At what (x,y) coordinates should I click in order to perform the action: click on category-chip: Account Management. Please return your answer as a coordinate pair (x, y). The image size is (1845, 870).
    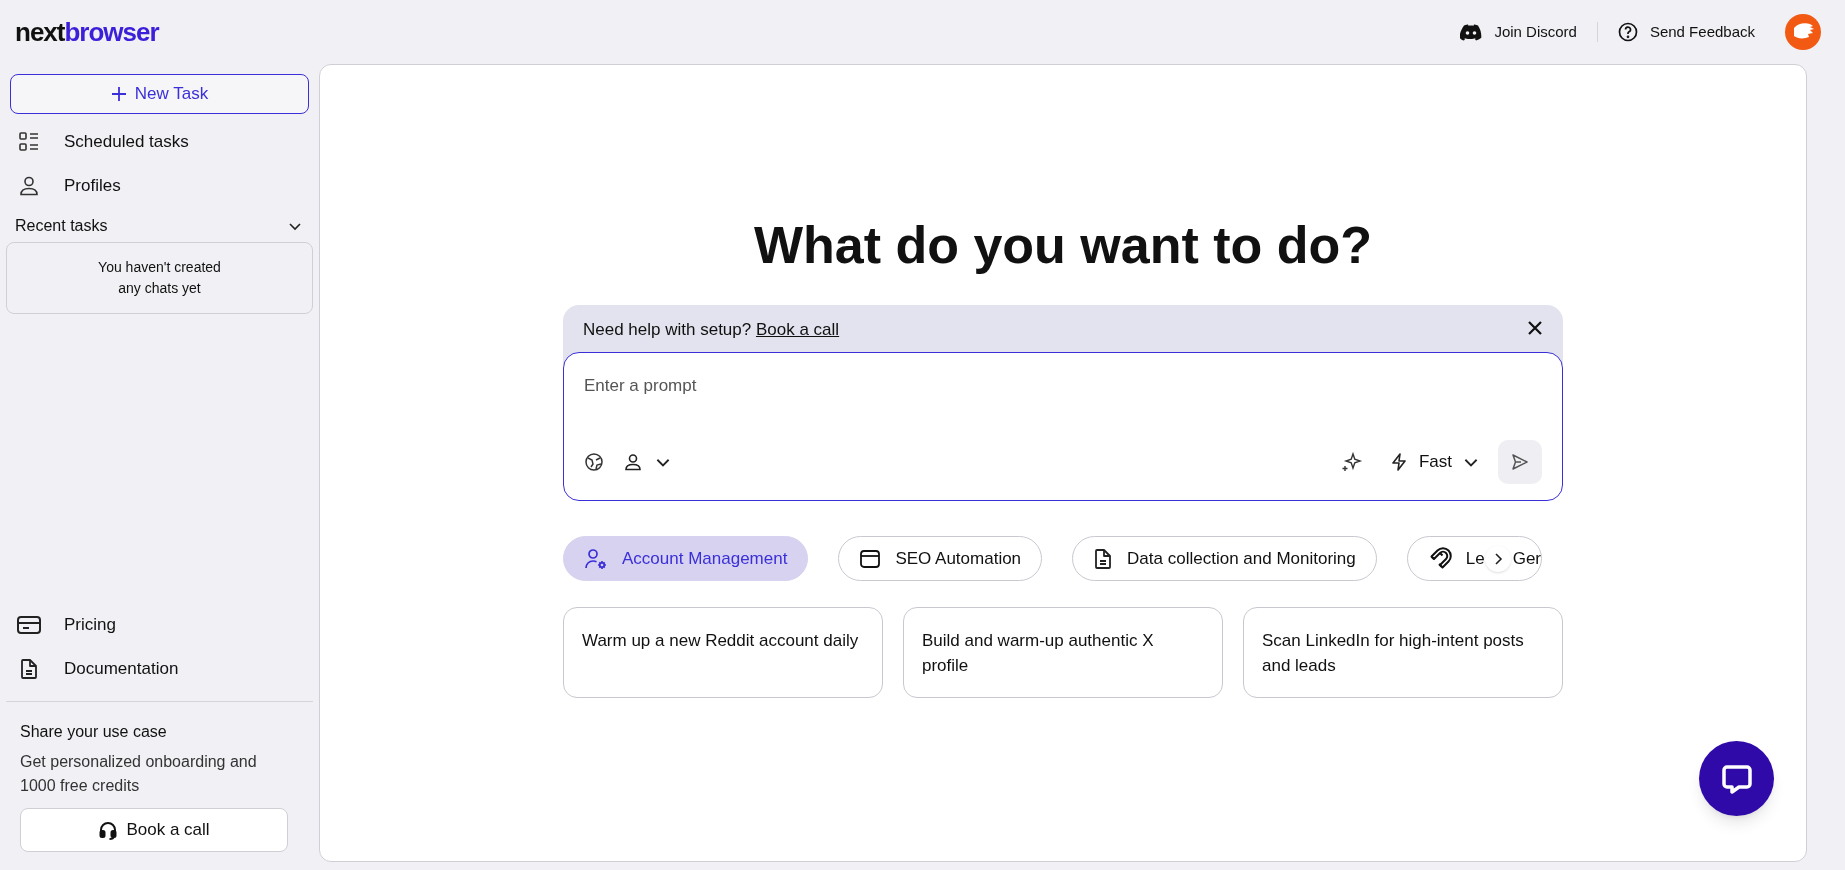
    Looking at the image, I should click on (686, 558).